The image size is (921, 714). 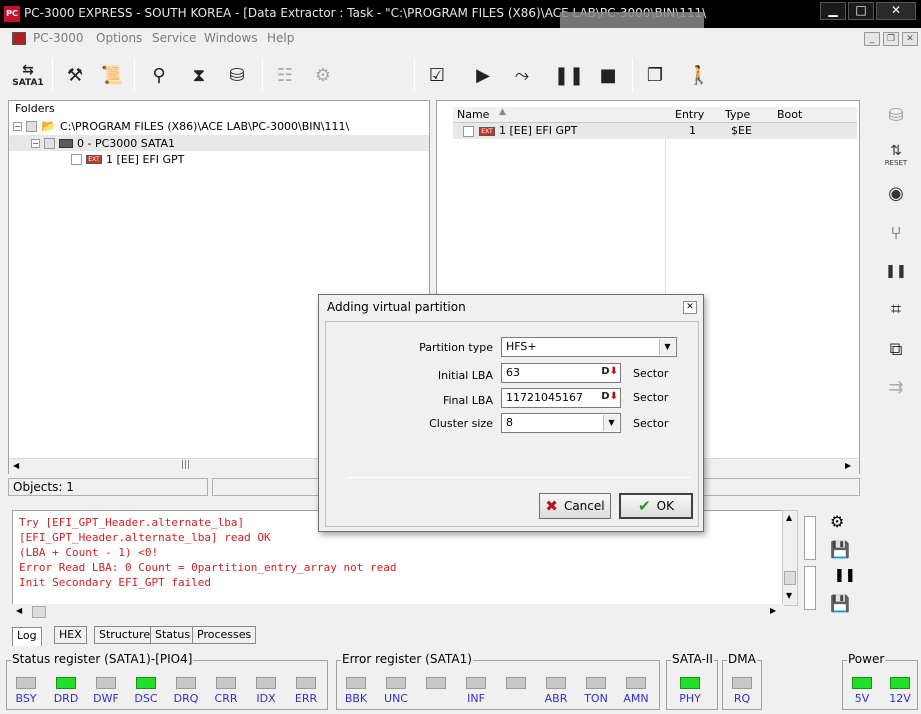 What do you see at coordinates (224, 635) in the screenshot?
I see `tab-processes: Processes` at bounding box center [224, 635].